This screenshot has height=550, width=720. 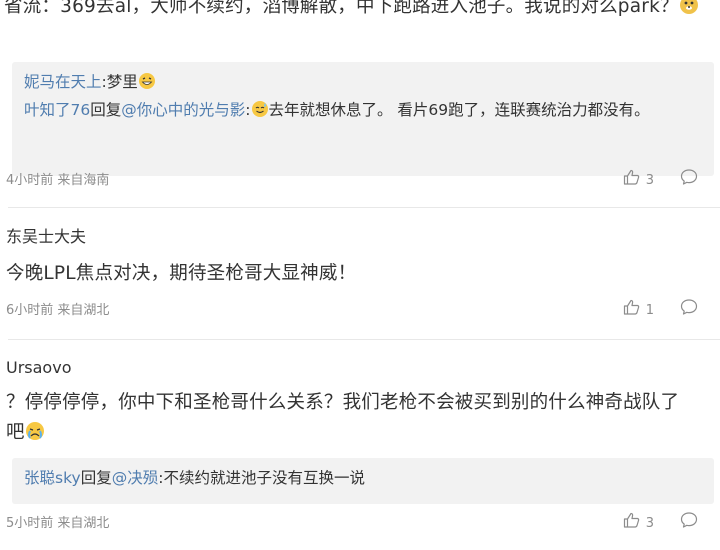 I want to click on reply-username: 妮马在天上, so click(x=63, y=82).